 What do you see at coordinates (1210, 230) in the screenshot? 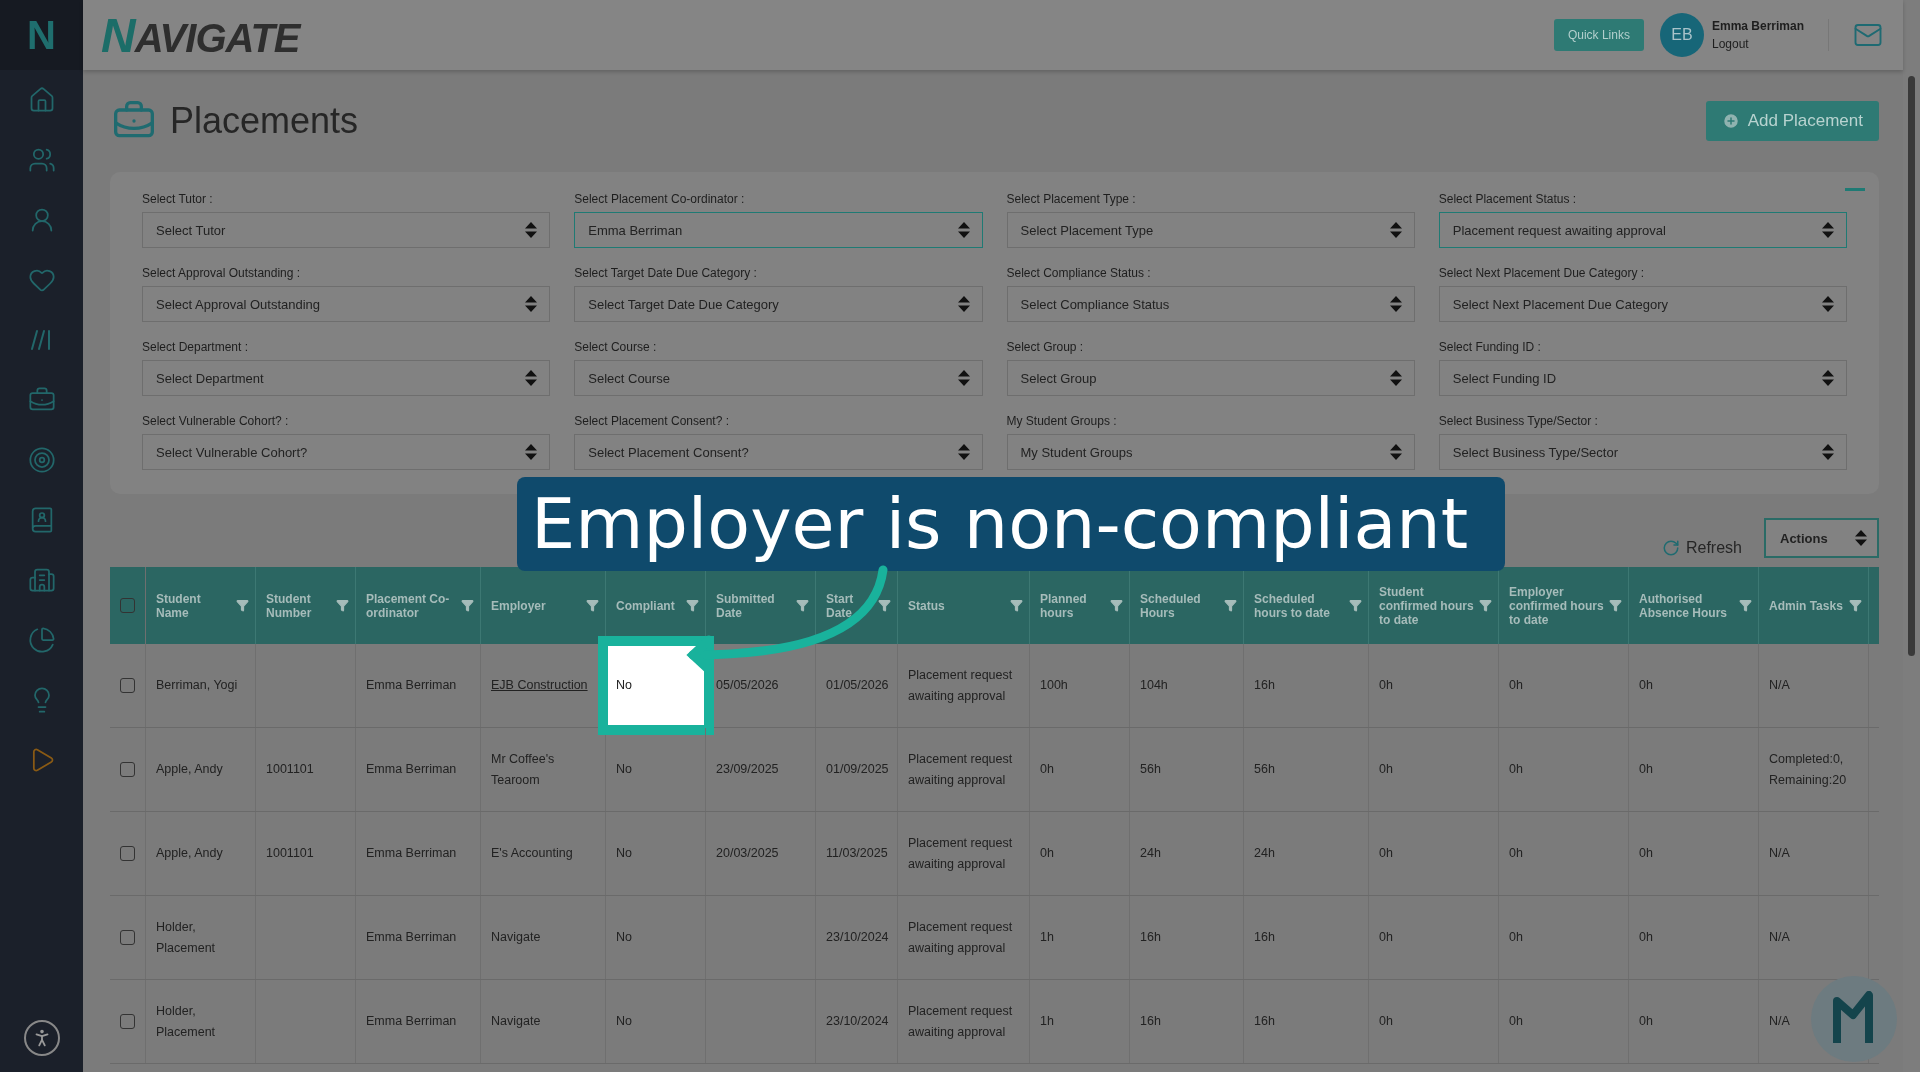
I see `filter-select: Select Placement Type` at bounding box center [1210, 230].